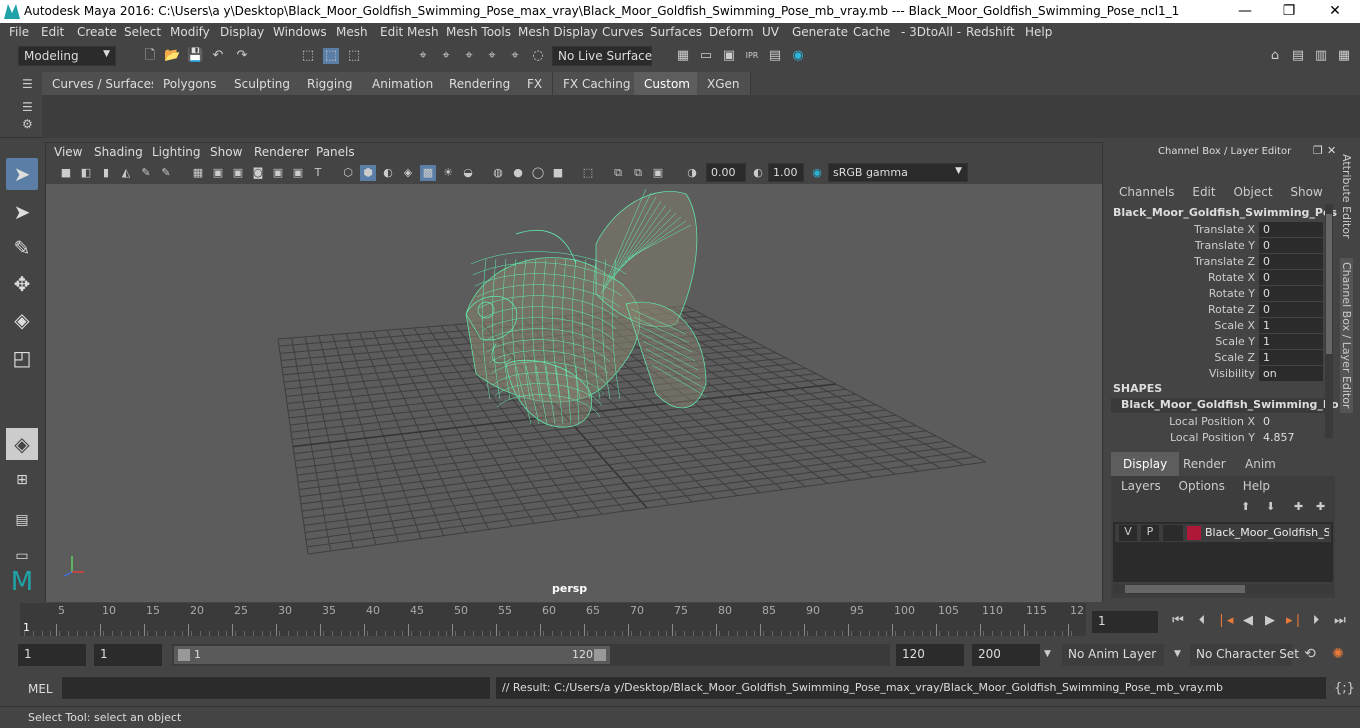 The height and width of the screenshot is (728, 1360). I want to click on gear-icon: ⚙, so click(27, 124).